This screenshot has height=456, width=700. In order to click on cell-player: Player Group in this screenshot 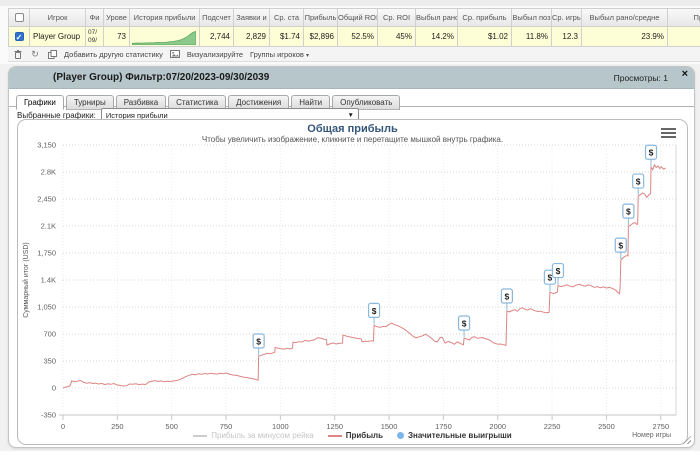, I will do `click(58, 37)`.